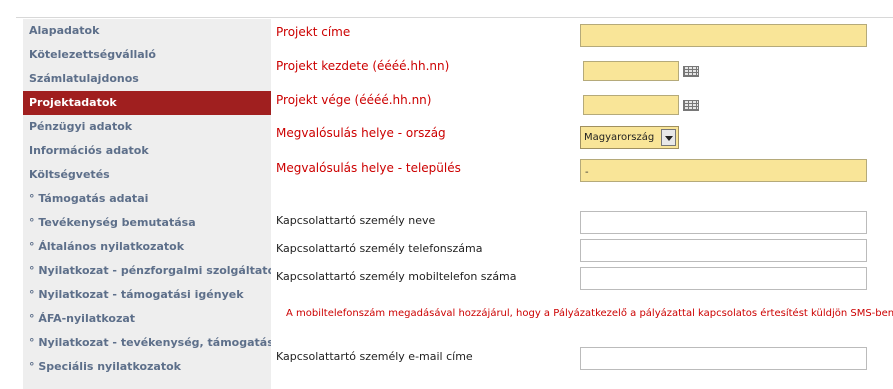 Image resolution: width=893 pixels, height=389 pixels. Describe the element at coordinates (374, 356) in the screenshot. I see `kapcsolattarto-email-label: Kapcsolattartó személy e-mail címe` at that location.